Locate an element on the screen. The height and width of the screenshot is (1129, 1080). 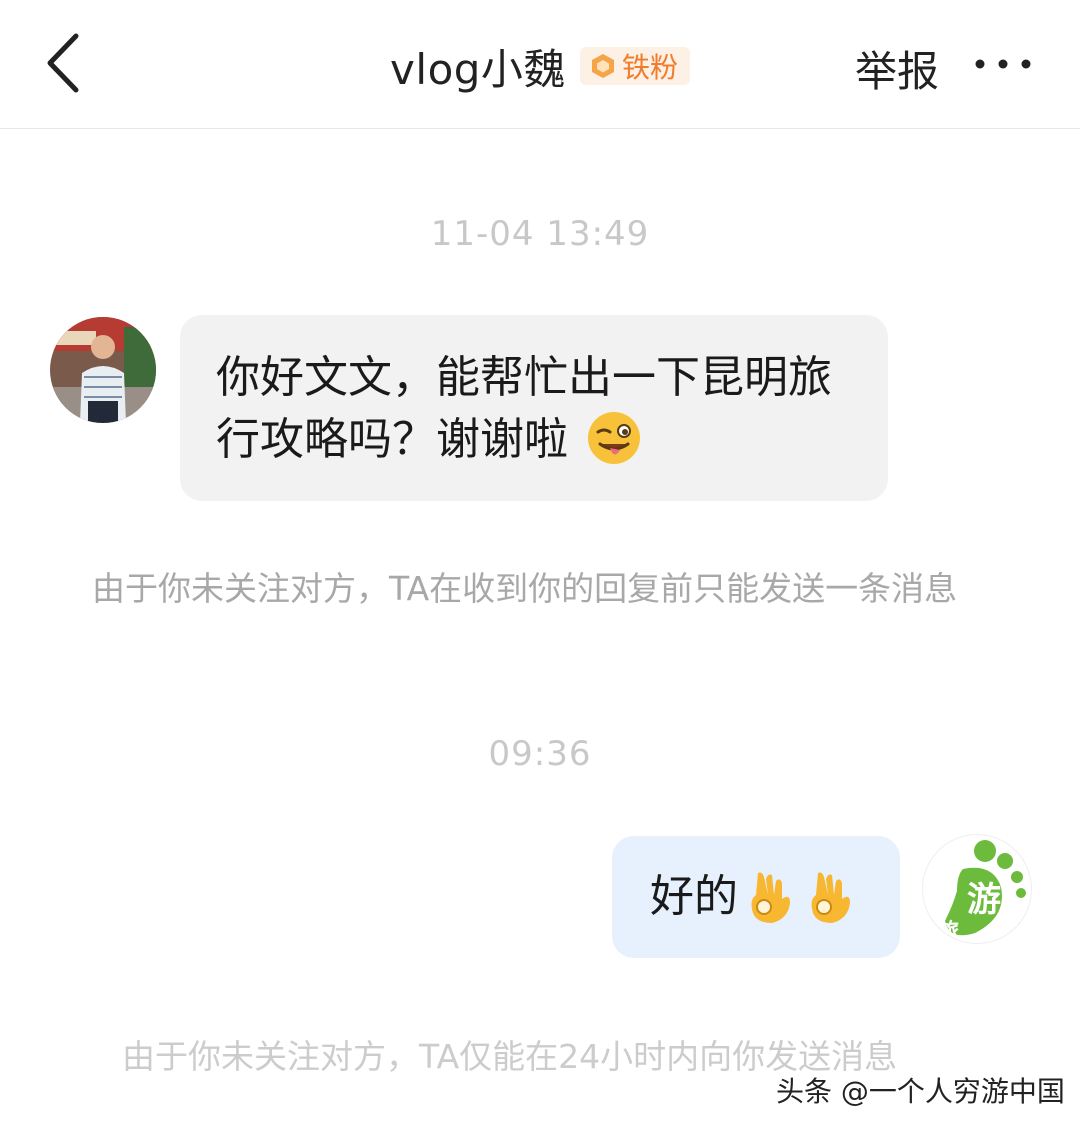
logo-text-small: 旅 is located at coordinates (949, 930).